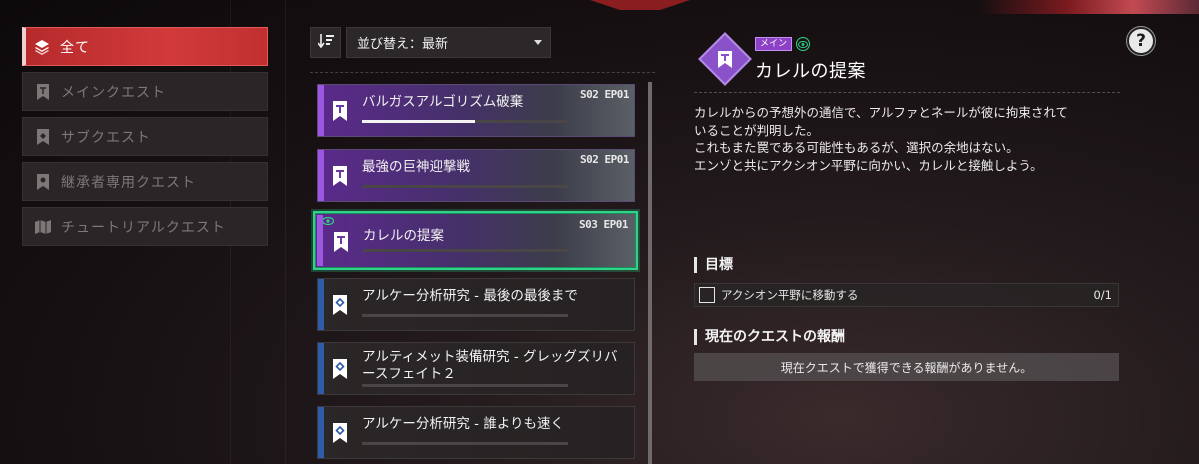 The image size is (1199, 464). I want to click on objectives-heading: 目標, so click(713, 265).